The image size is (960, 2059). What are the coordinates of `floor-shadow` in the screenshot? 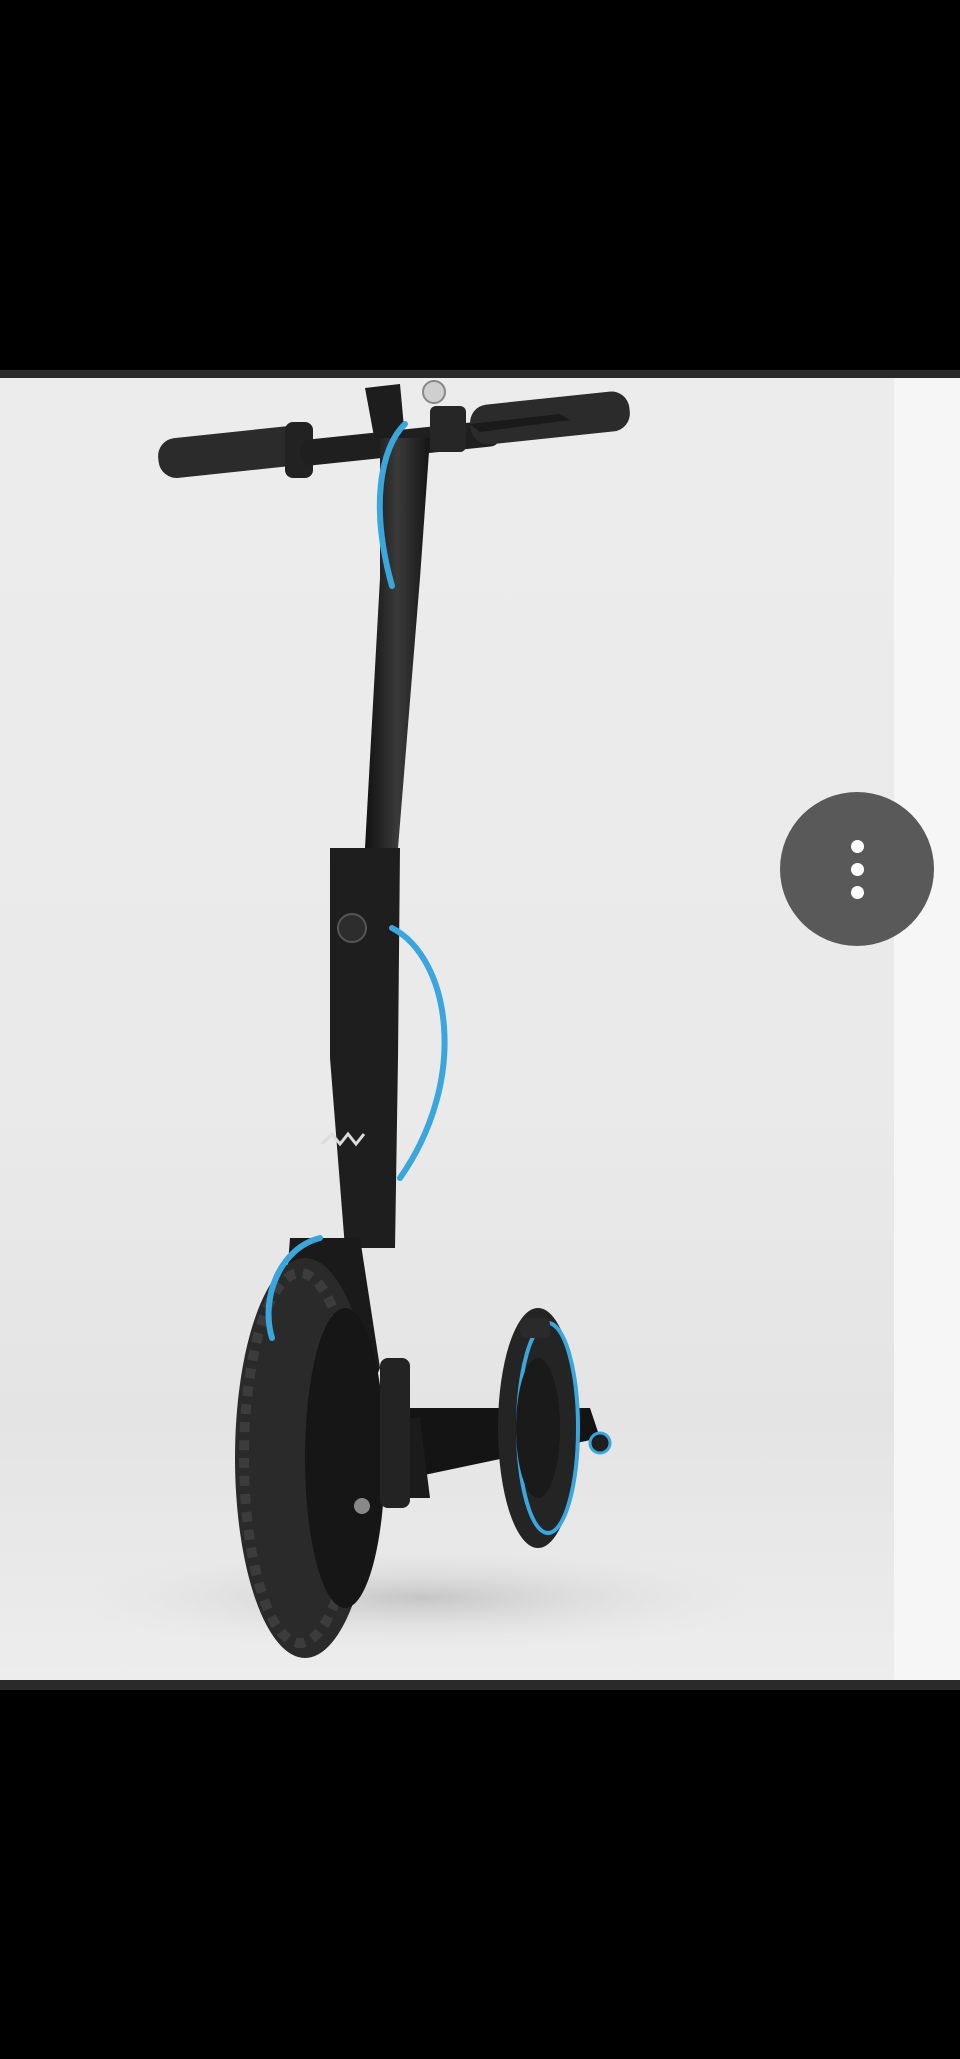 It's located at (420, 1598).